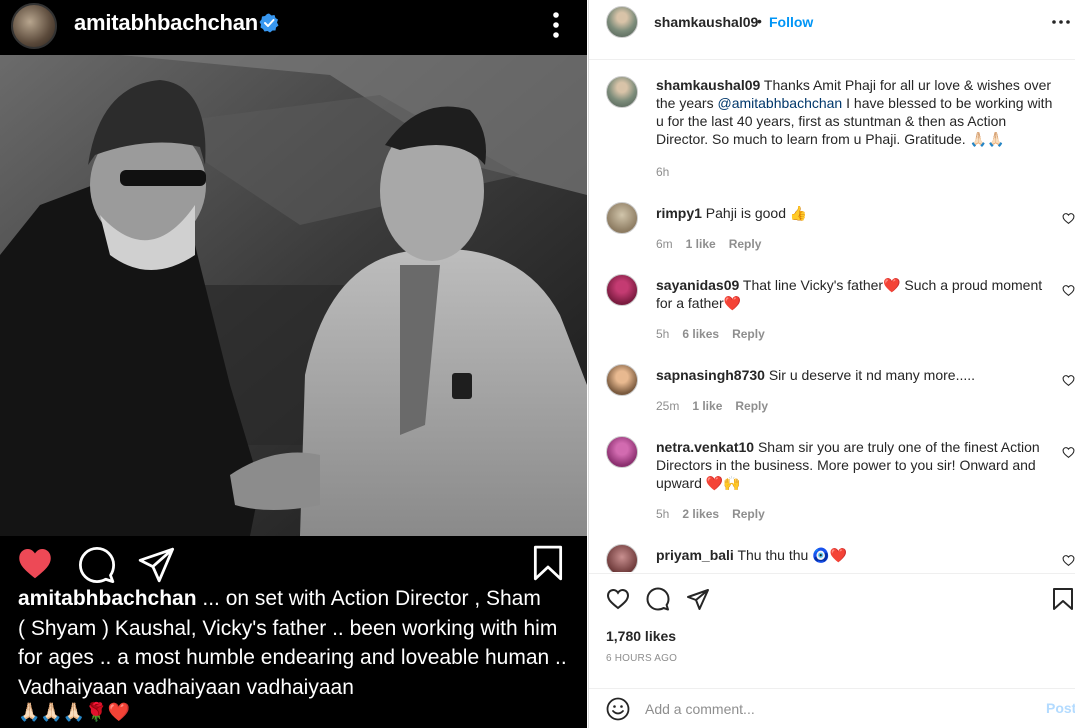  I want to click on caption-username: amitabhbachchan, so click(107, 598).